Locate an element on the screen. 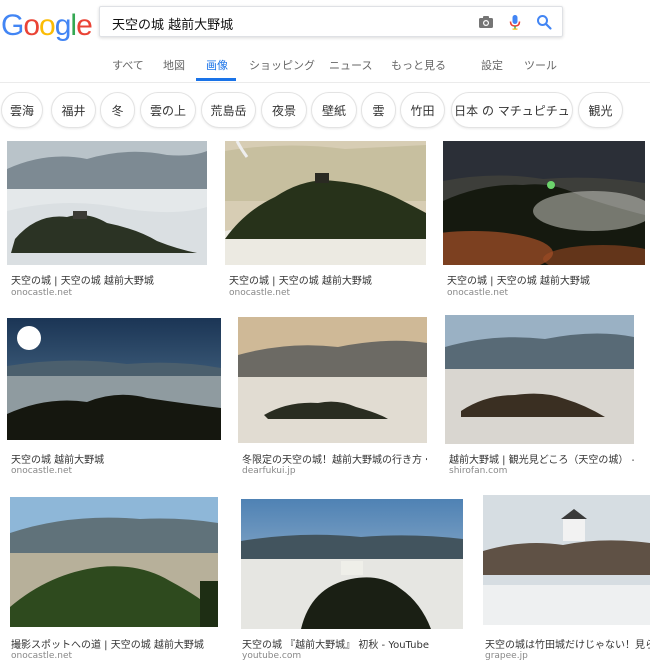  result-caption: 天空の城 越前大野城 is located at coordinates (116, 458).